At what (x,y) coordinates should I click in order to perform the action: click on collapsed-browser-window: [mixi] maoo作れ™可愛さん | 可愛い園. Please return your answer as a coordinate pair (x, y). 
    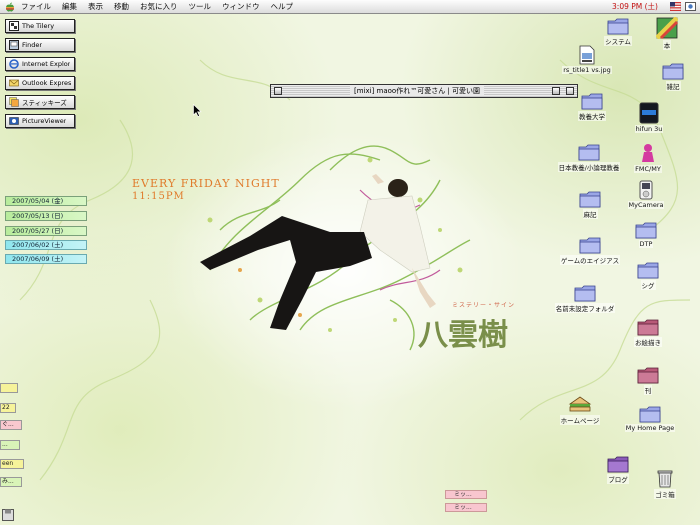
    Looking at the image, I should click on (424, 91).